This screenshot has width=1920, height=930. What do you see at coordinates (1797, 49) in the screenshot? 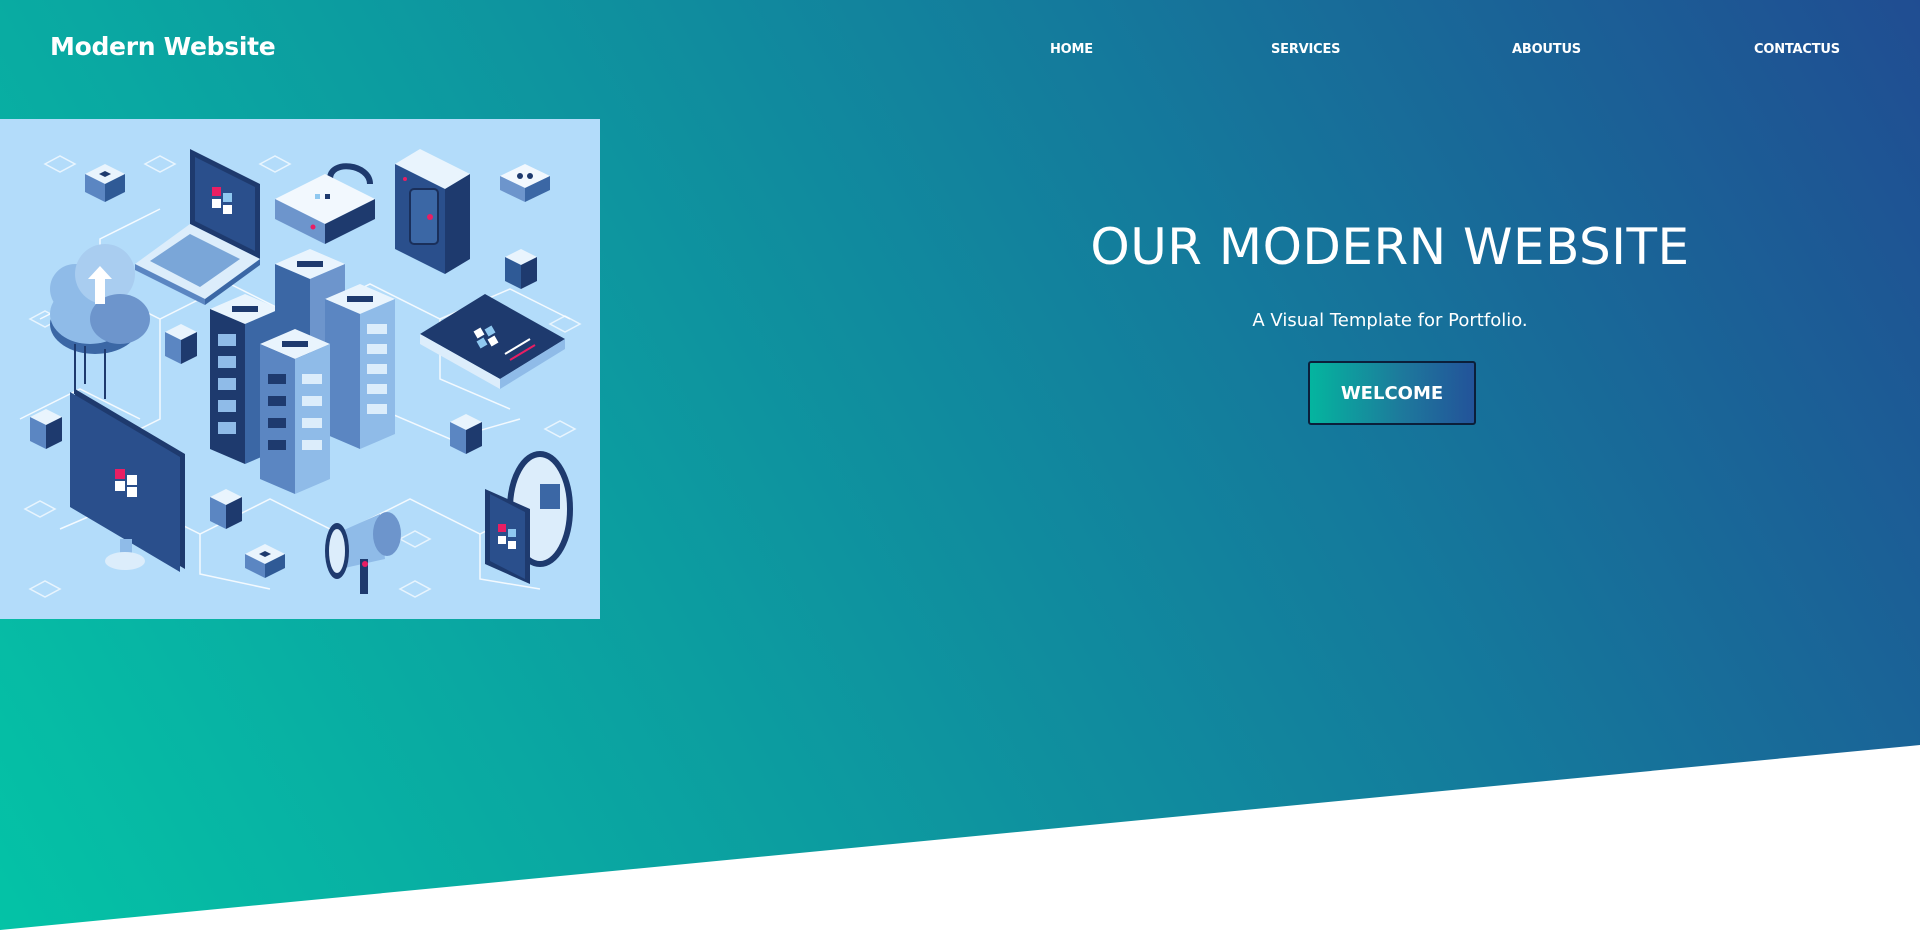
I see `nav-contactus: CONTACTUS` at bounding box center [1797, 49].